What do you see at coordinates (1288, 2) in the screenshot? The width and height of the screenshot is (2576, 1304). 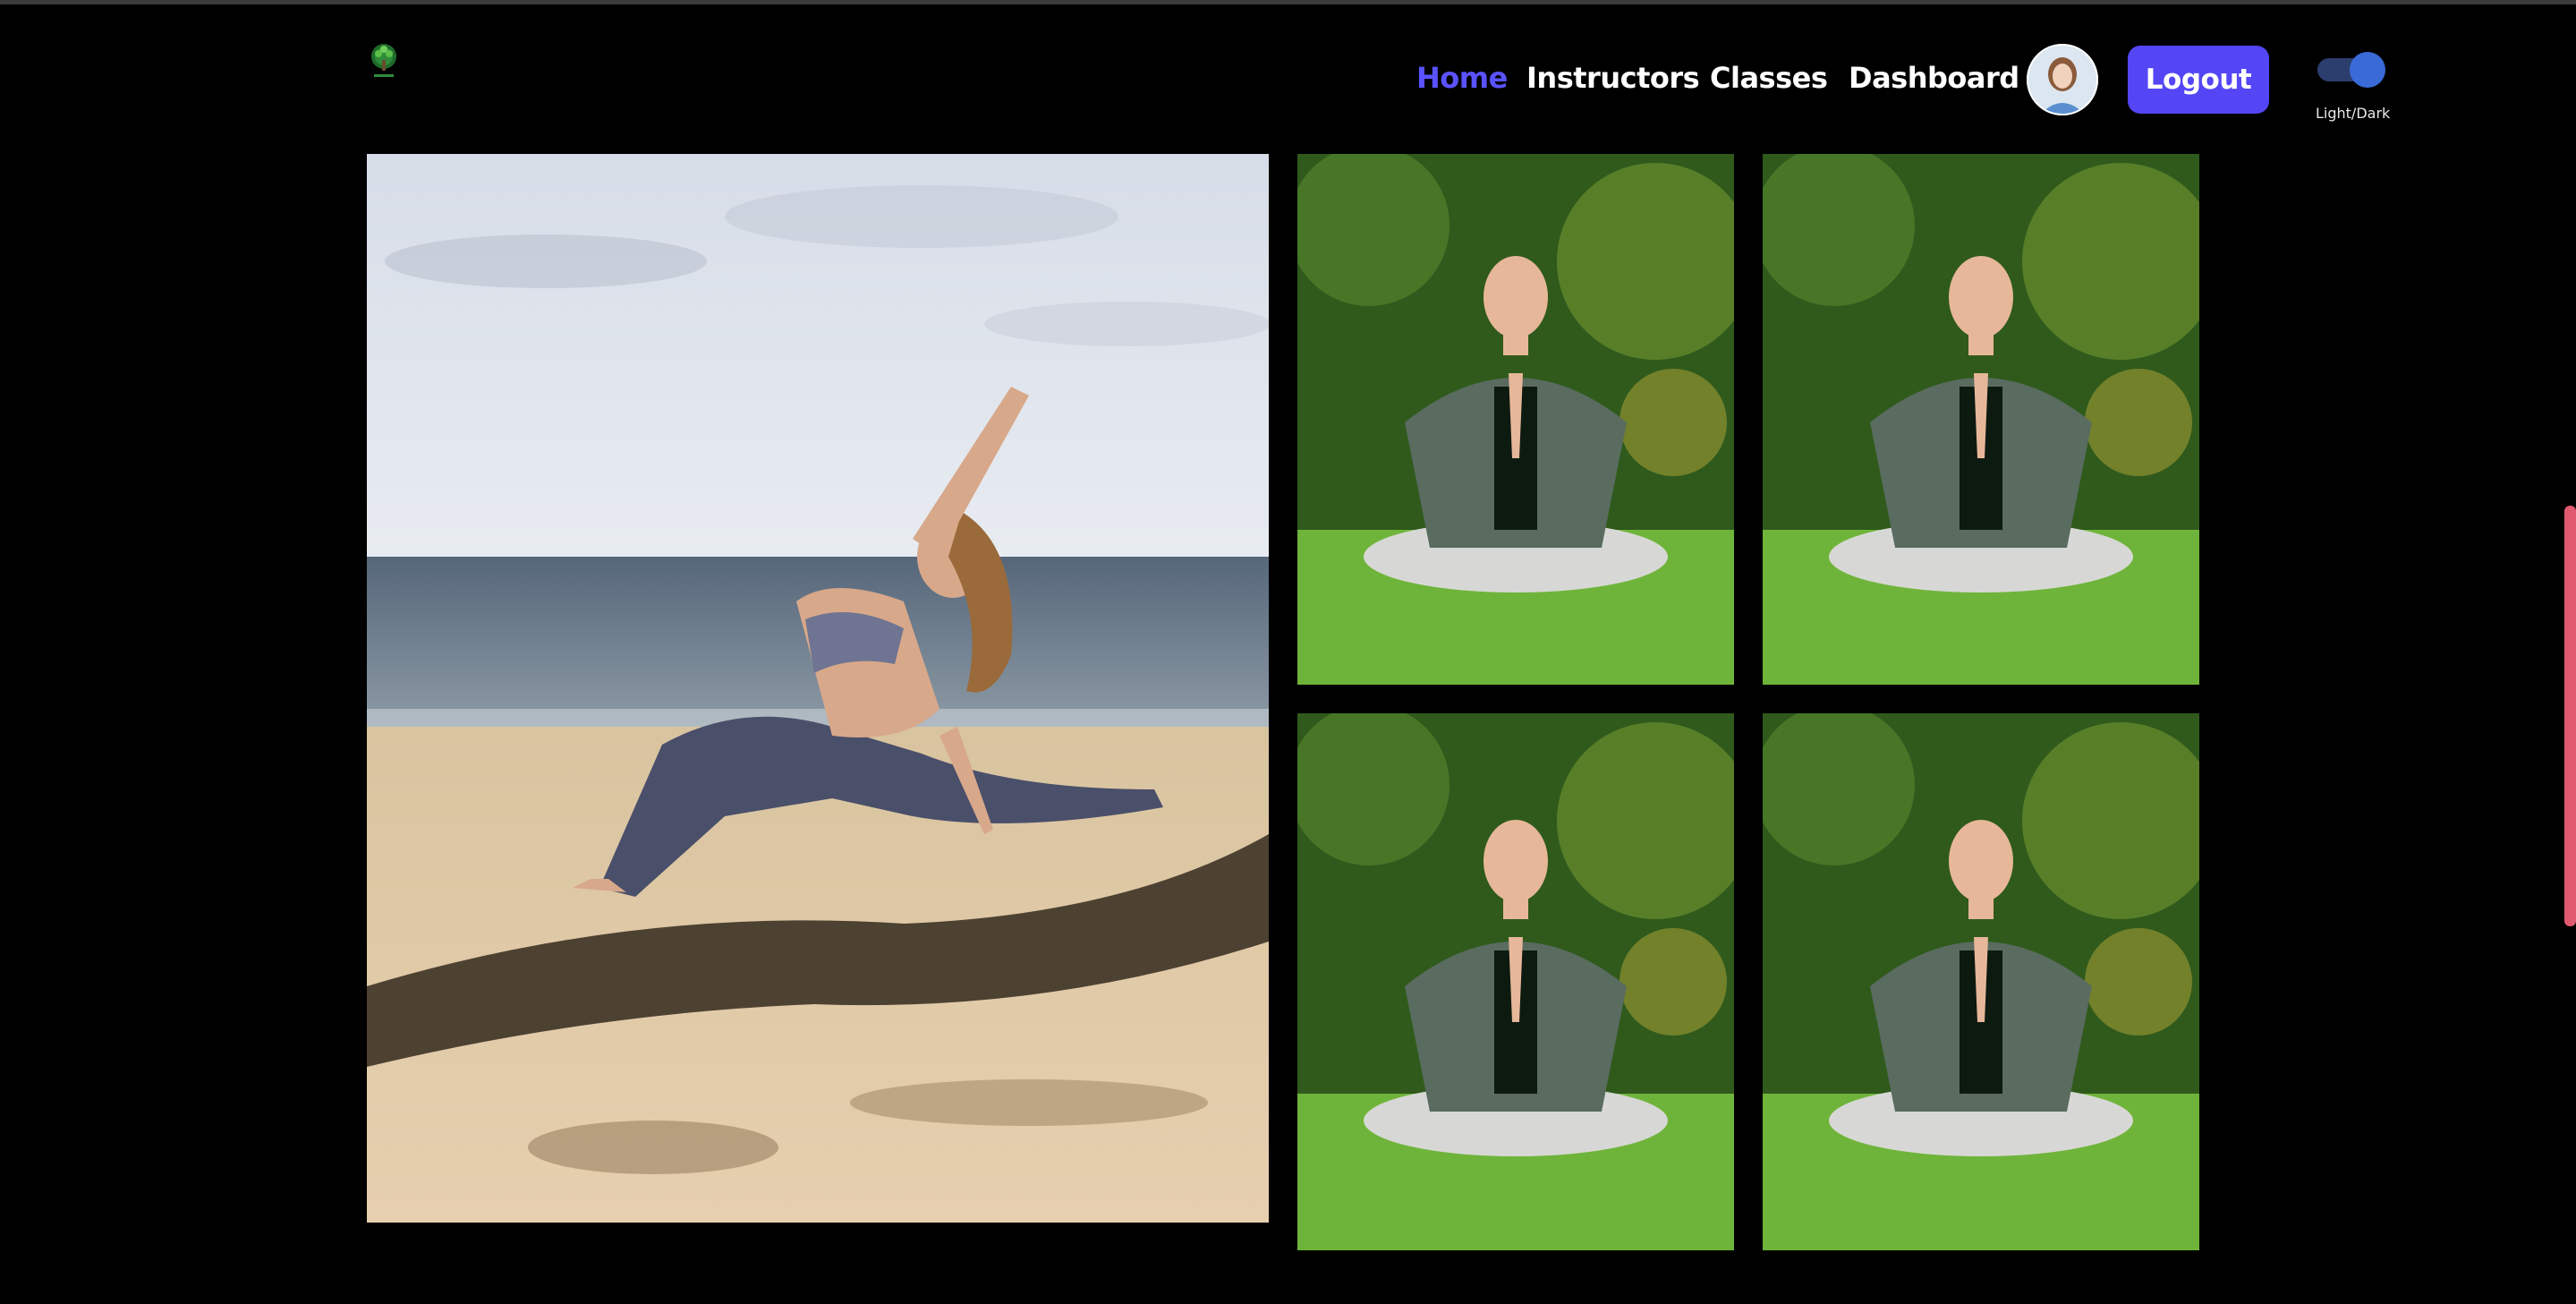 I see `window-top-border` at bounding box center [1288, 2].